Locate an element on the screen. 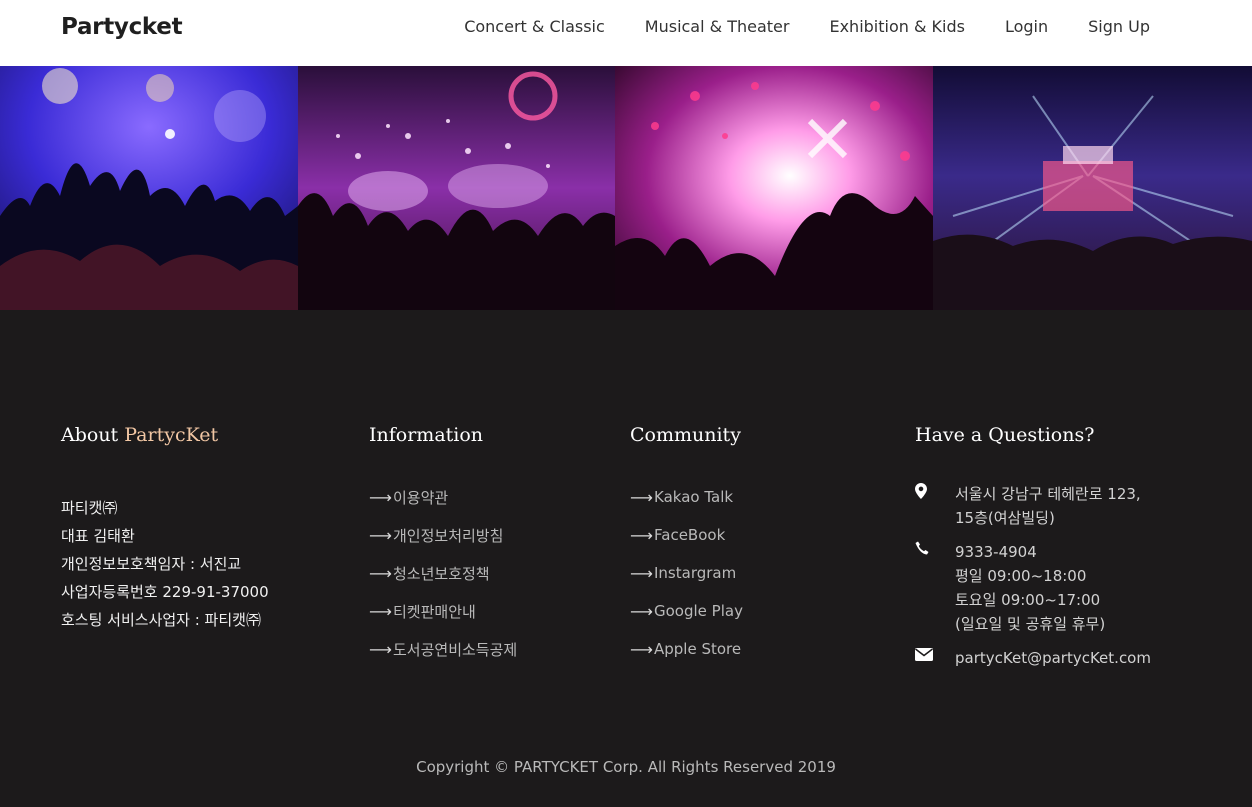 Image resolution: width=1252 pixels, height=807 pixels. envelope-icon is located at coordinates (935, 658).